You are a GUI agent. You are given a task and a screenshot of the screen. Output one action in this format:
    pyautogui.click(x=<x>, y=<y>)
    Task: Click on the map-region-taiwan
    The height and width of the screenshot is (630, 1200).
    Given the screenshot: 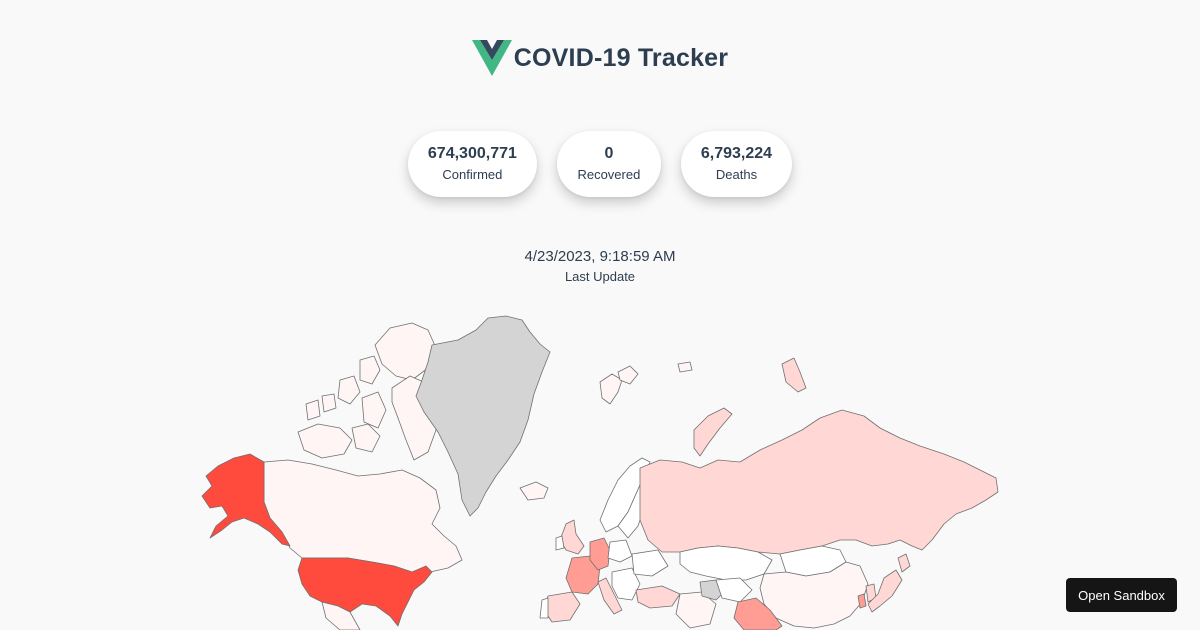 What is the action you would take?
    pyautogui.click(x=862, y=601)
    